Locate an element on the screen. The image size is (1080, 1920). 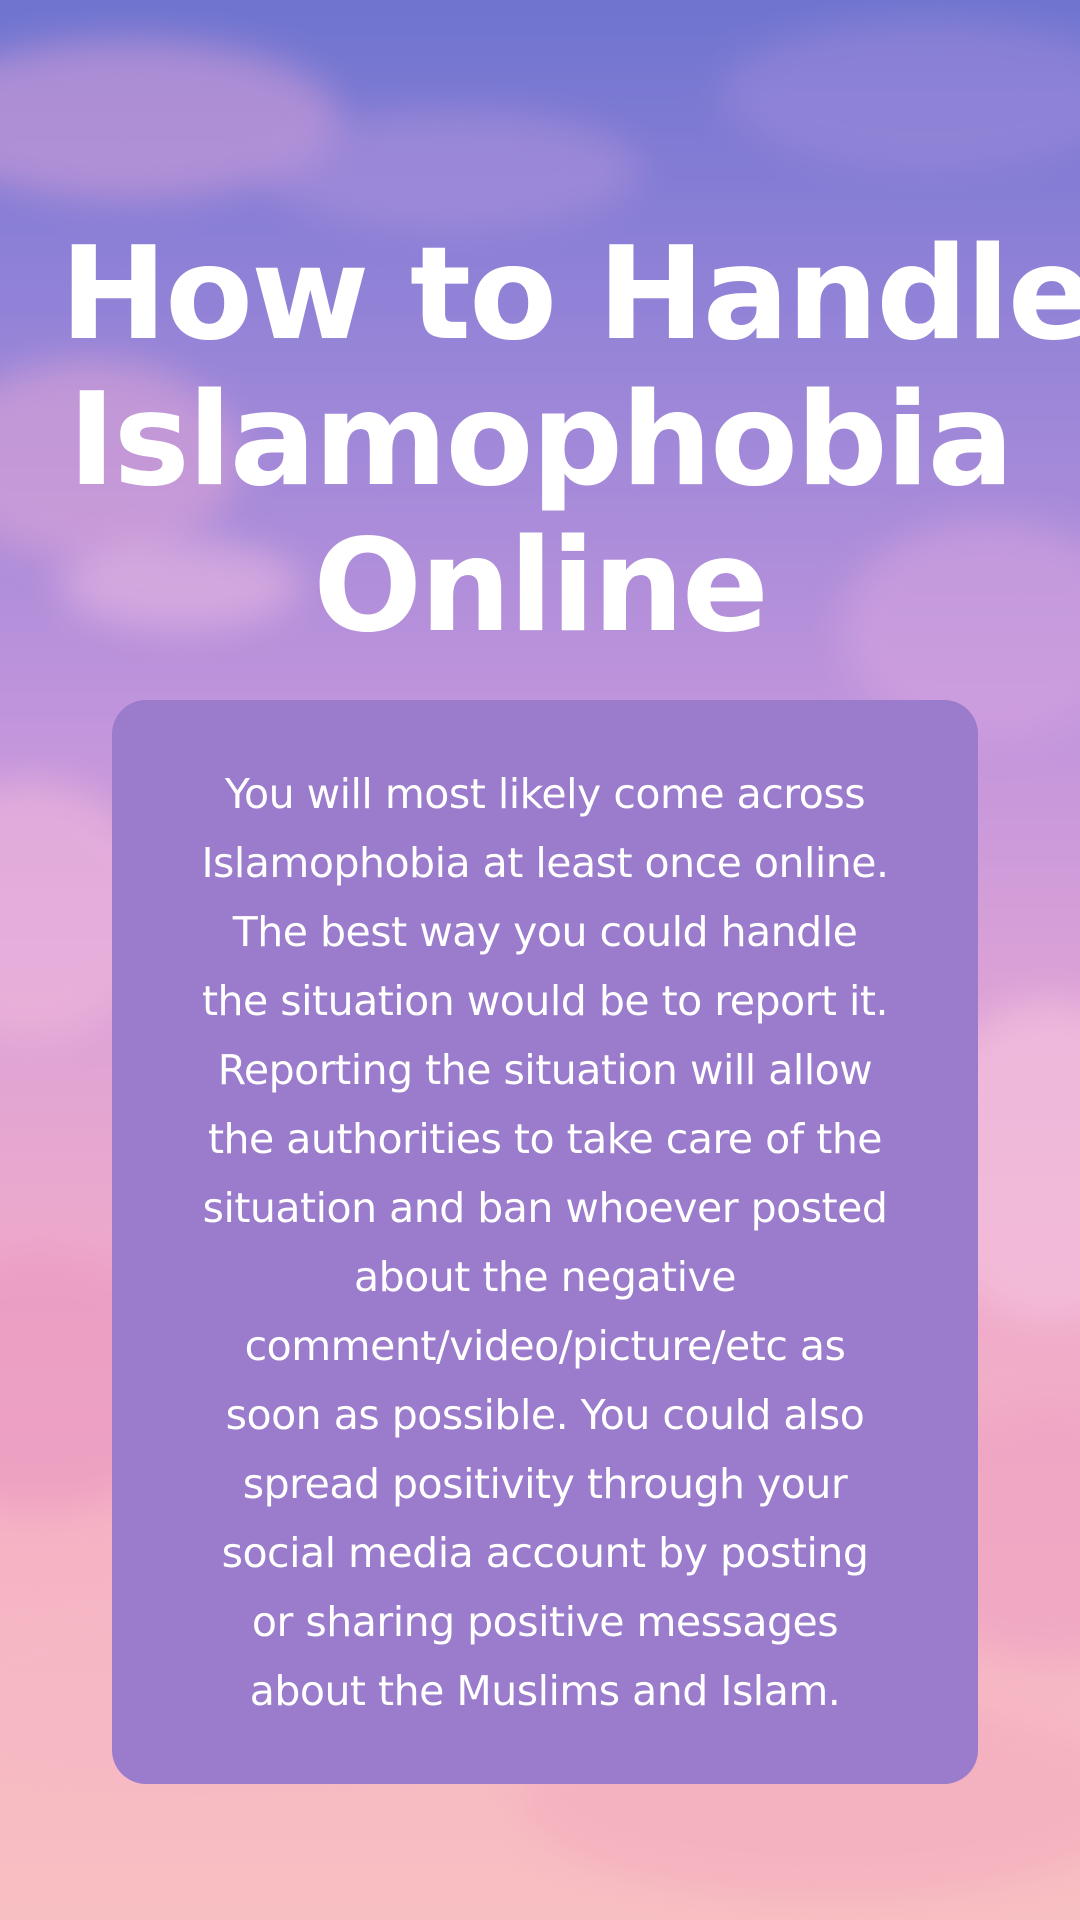
body-line: Islamophobia at least once online. is located at coordinates (545, 863).